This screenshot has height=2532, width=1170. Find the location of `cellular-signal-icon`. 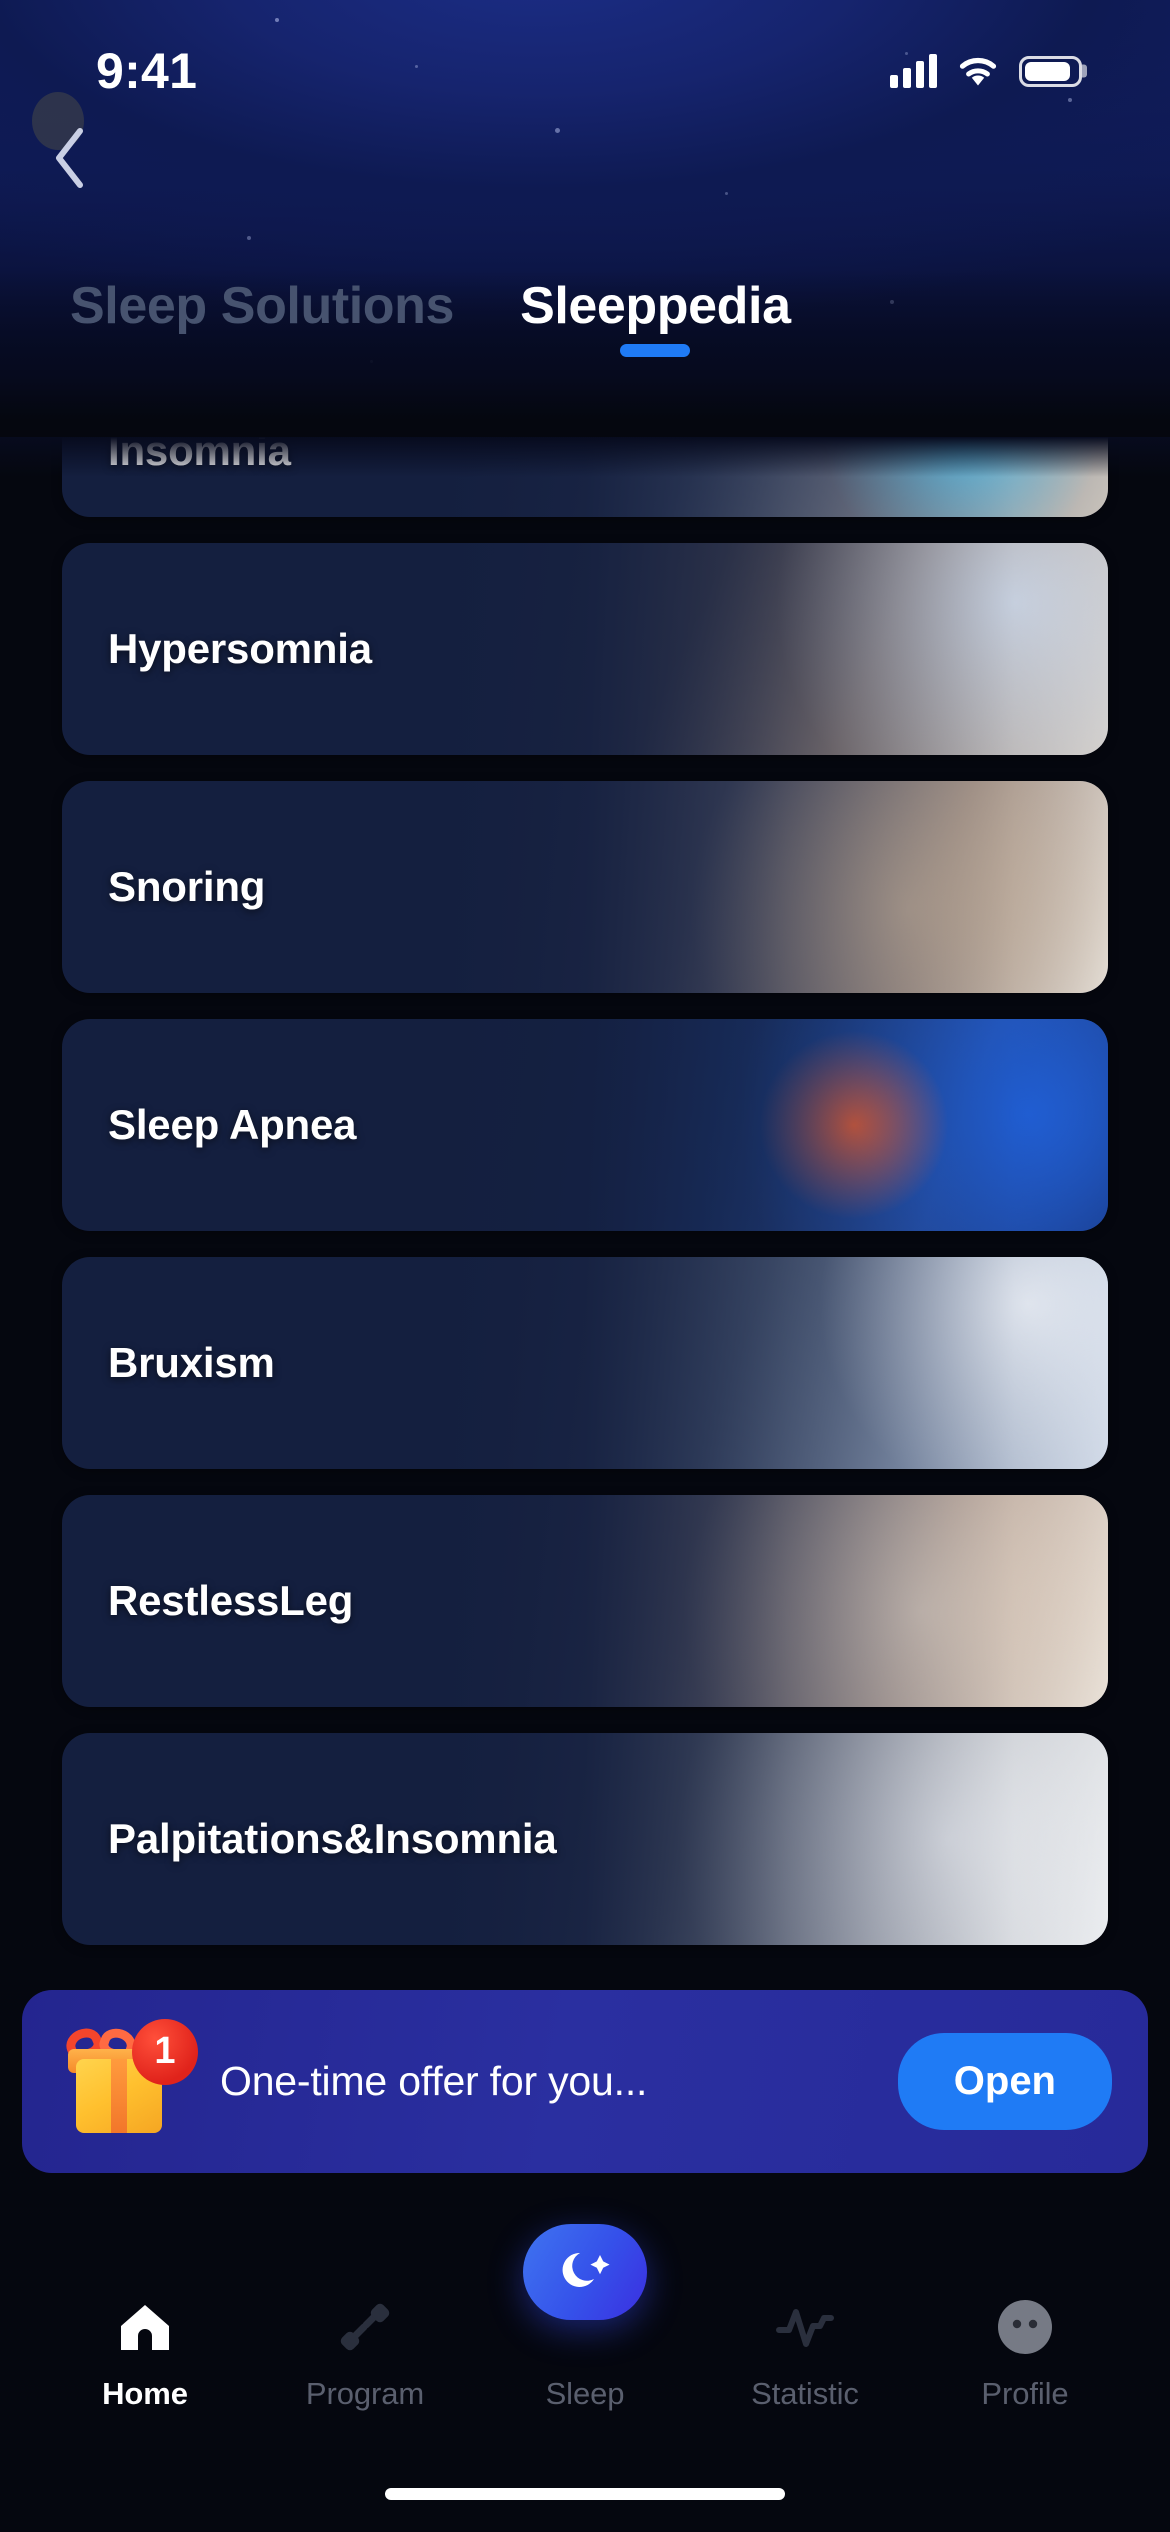

cellular-signal-icon is located at coordinates (913, 71).